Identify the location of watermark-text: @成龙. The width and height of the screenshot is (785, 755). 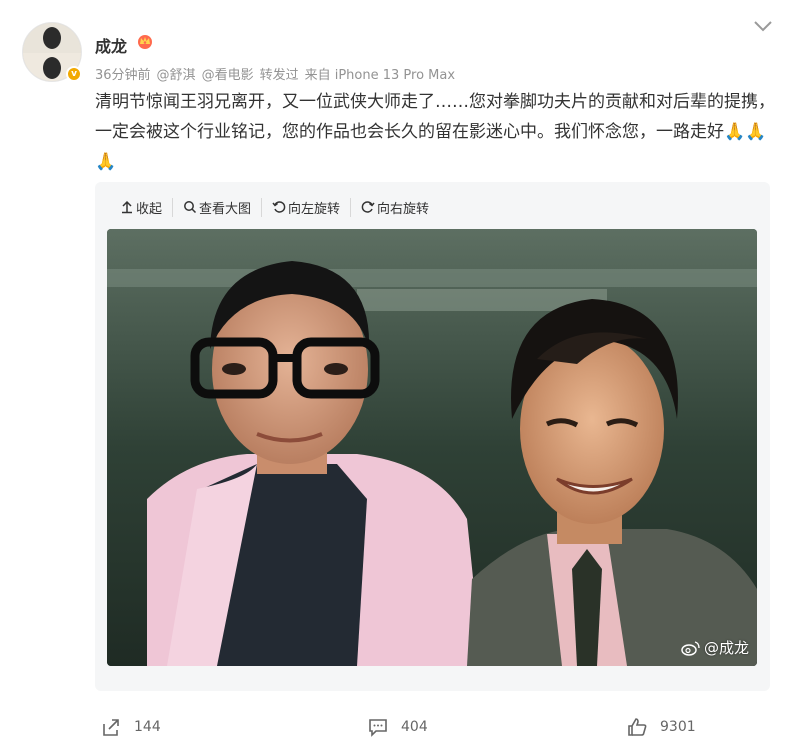
(726, 648).